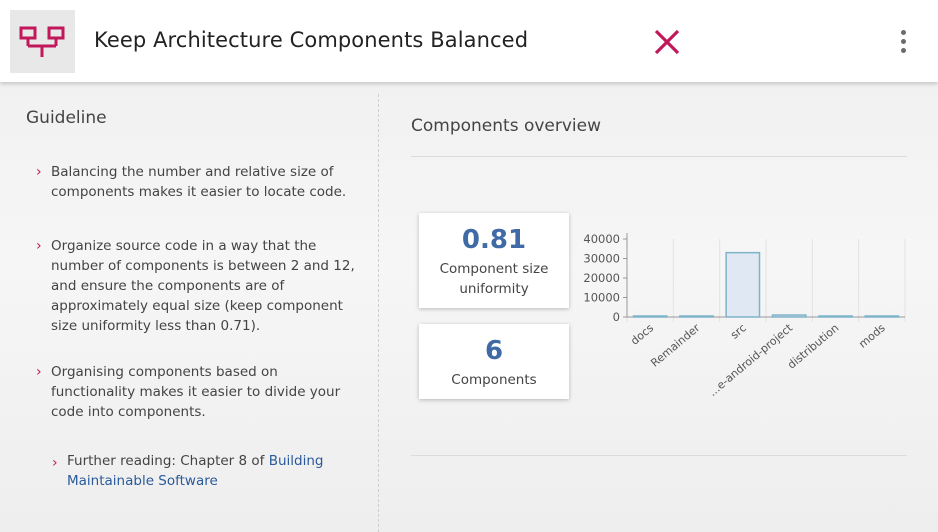 The height and width of the screenshot is (532, 938). Describe the element at coordinates (750, 360) in the screenshot. I see `x-tick-label: ...e-android-project` at that location.